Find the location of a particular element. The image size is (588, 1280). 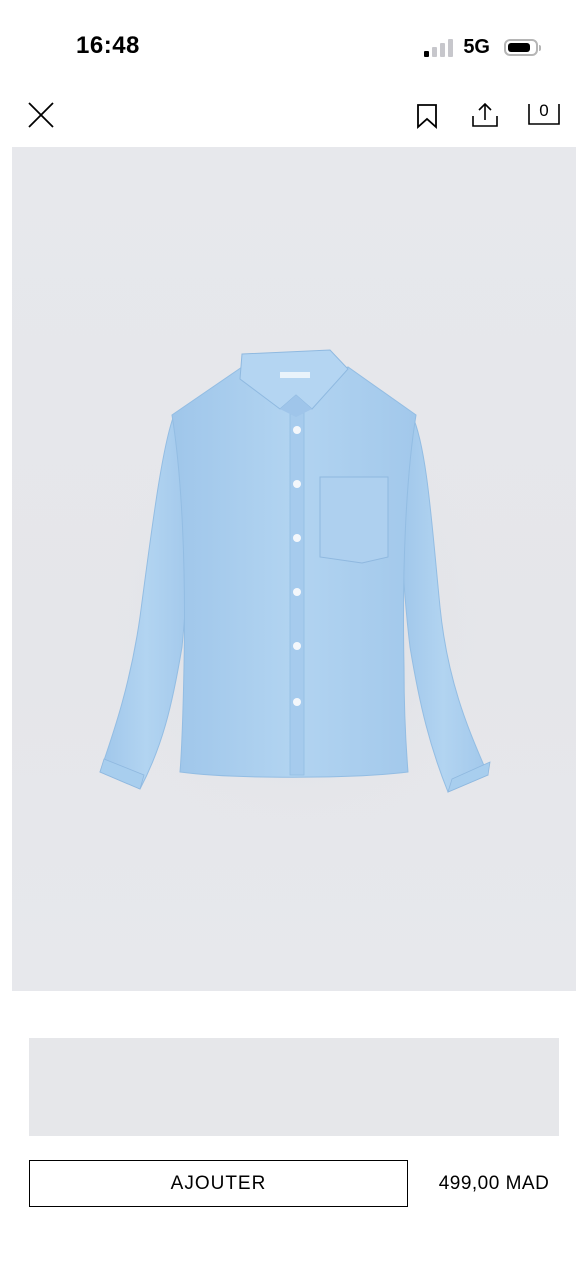

signal-icon is located at coordinates (439, 47).